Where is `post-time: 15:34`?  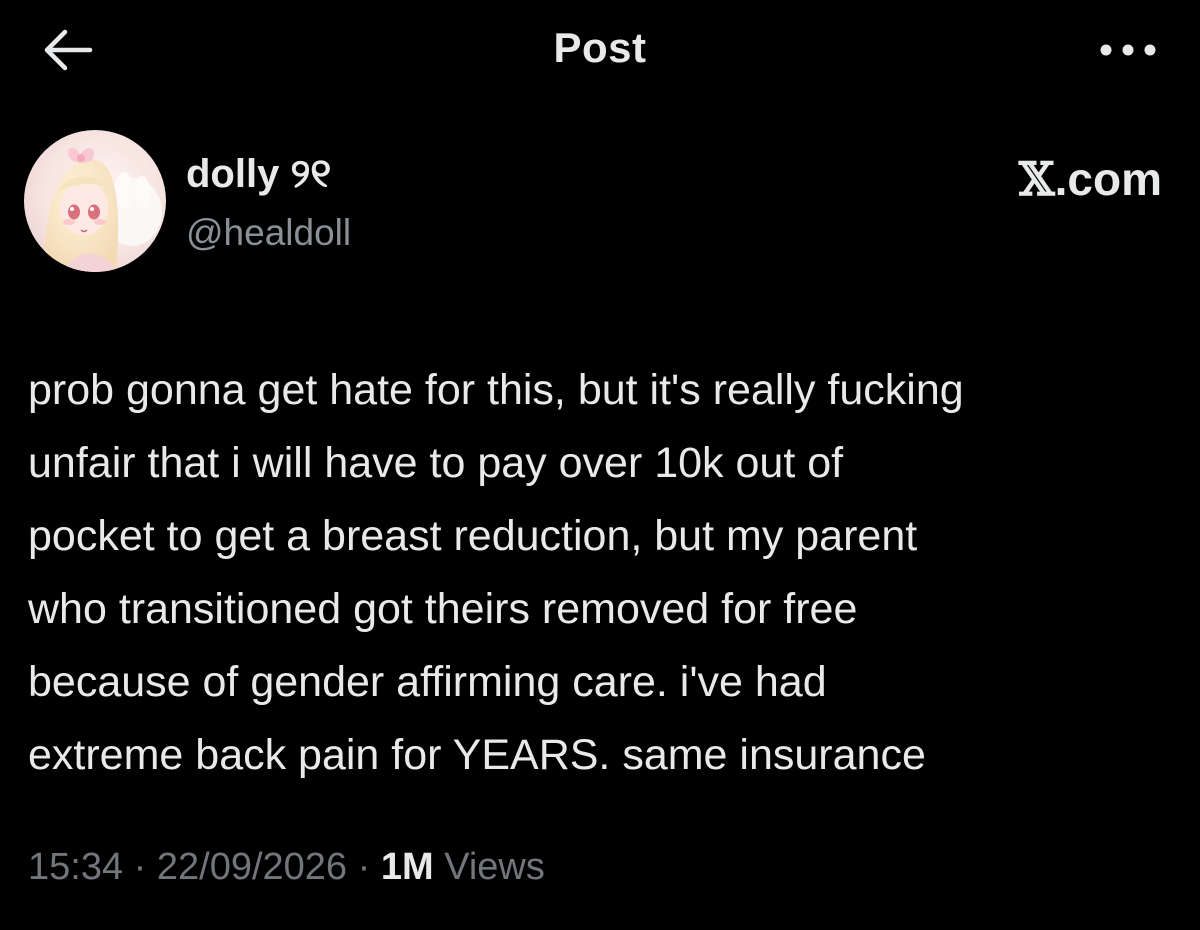 post-time: 15:34 is located at coordinates (75, 867).